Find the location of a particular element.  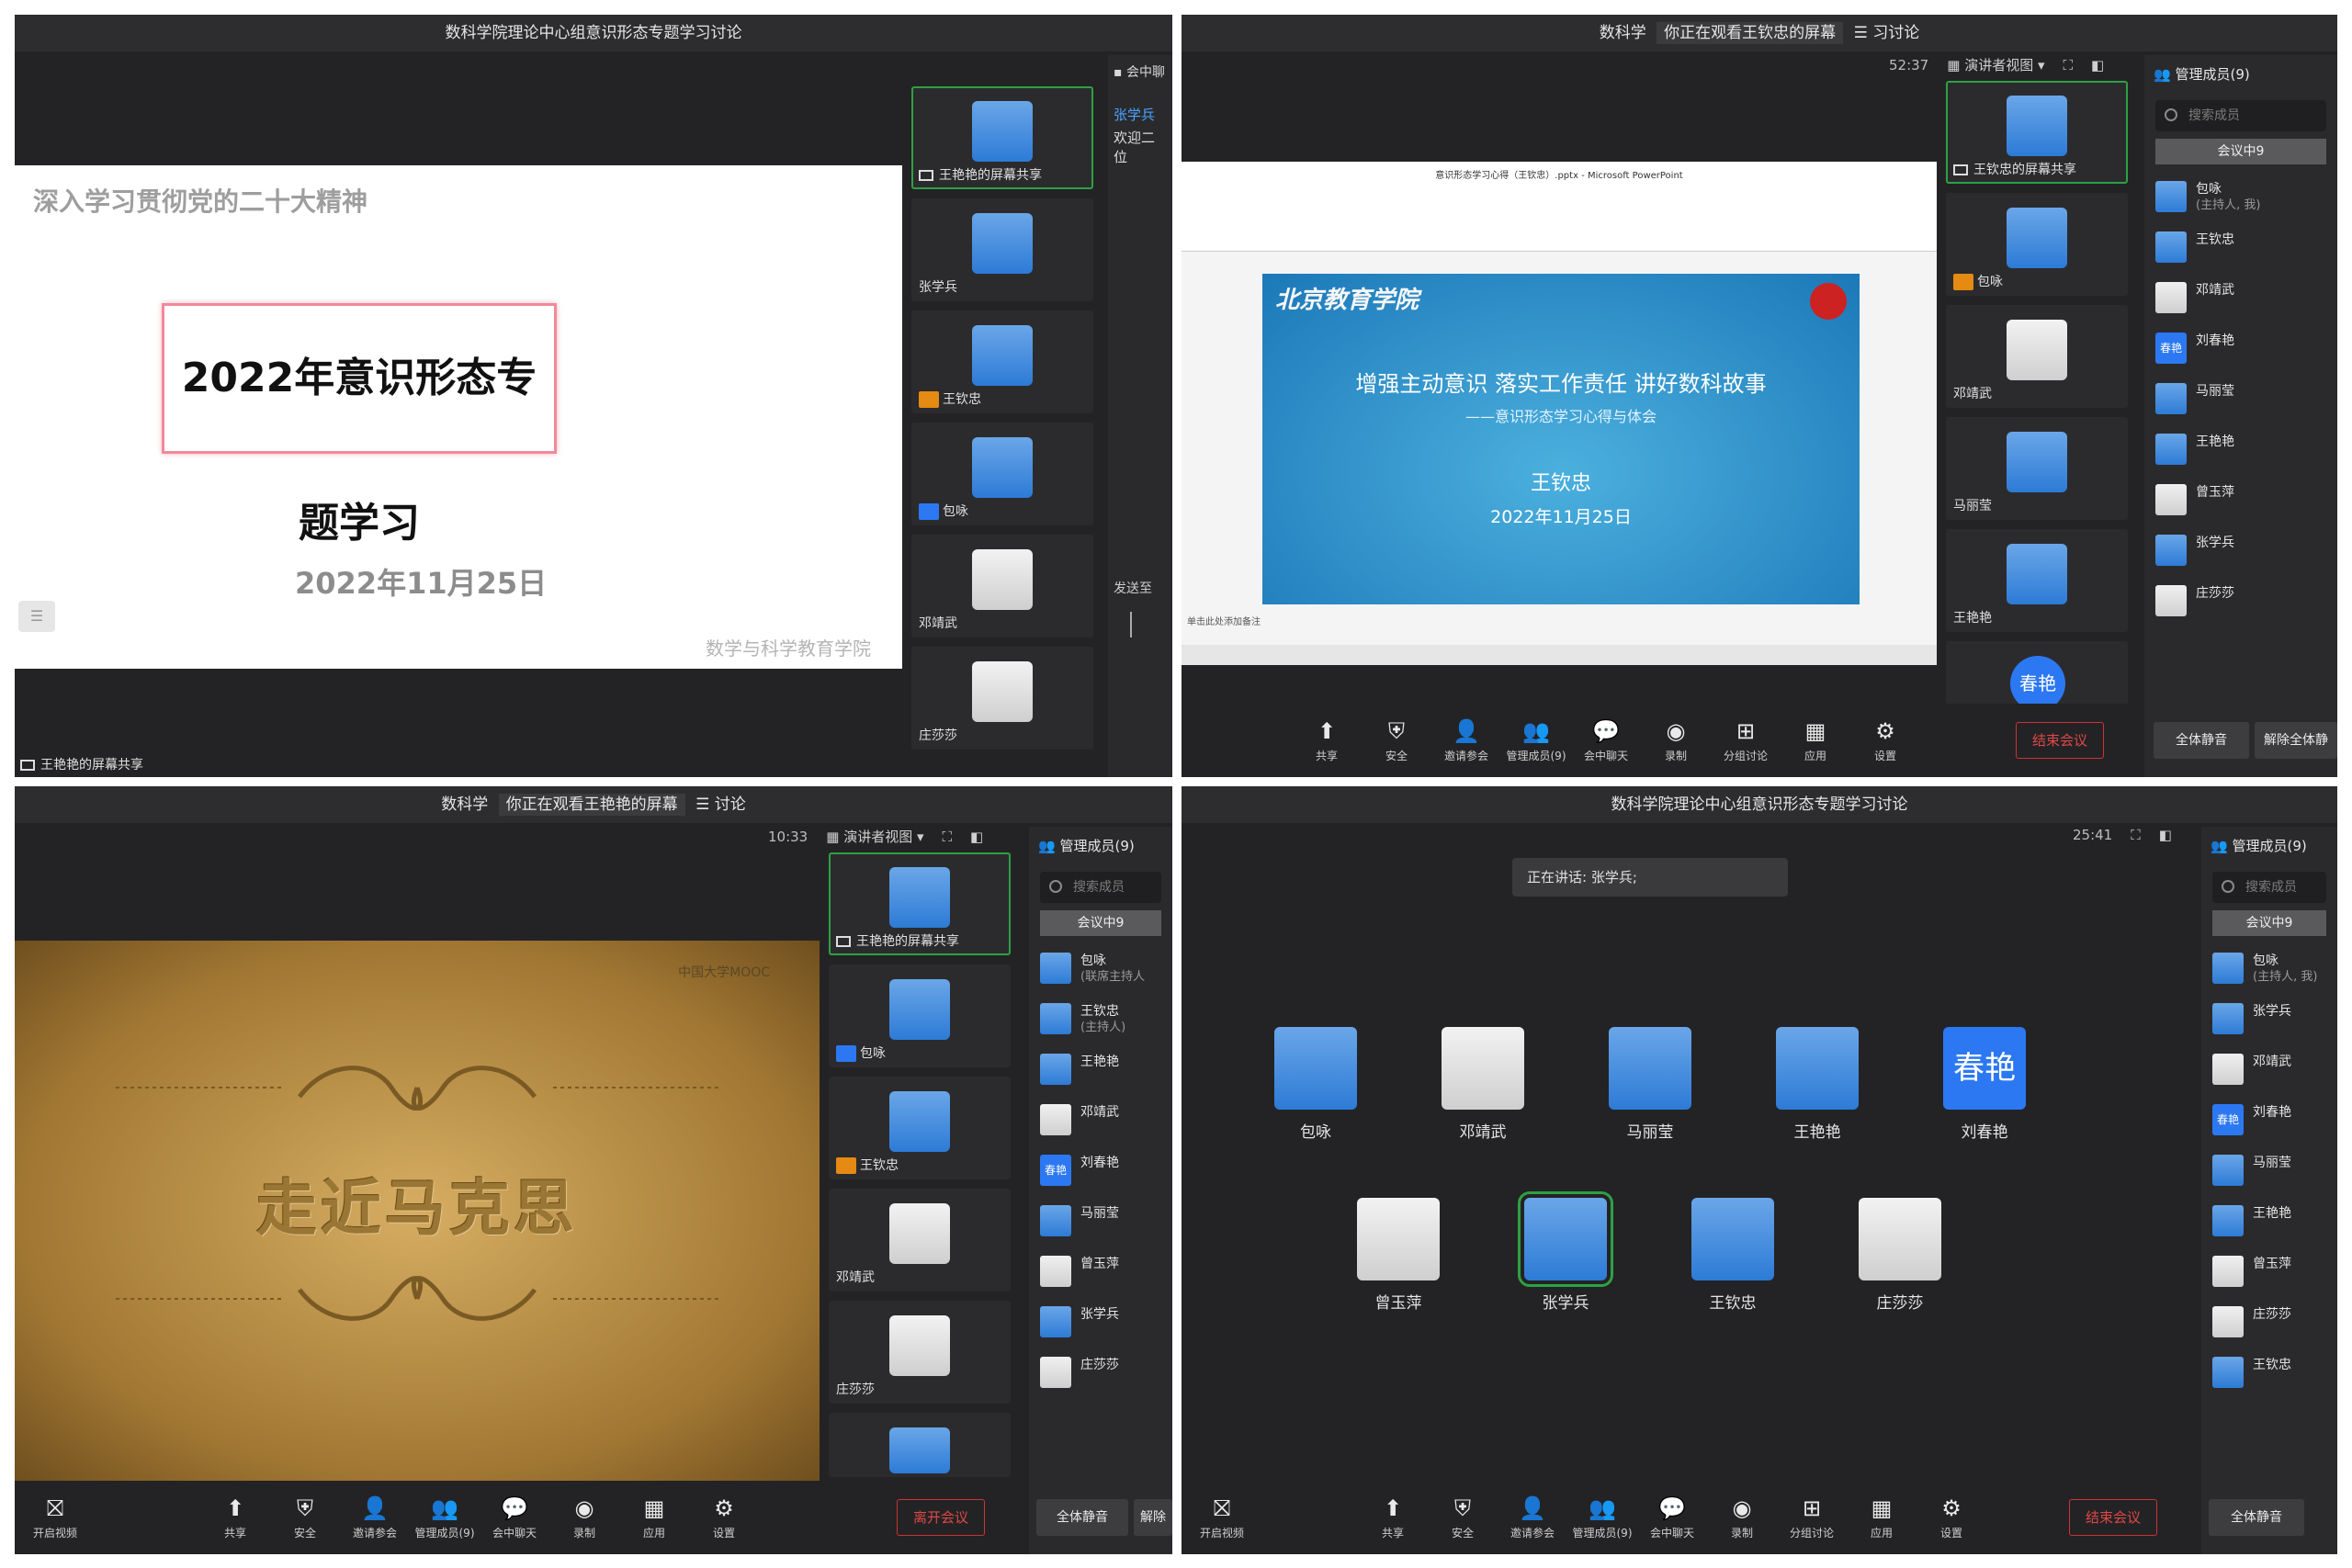

video-tile: 王艳艳 is located at coordinates (2037, 581).